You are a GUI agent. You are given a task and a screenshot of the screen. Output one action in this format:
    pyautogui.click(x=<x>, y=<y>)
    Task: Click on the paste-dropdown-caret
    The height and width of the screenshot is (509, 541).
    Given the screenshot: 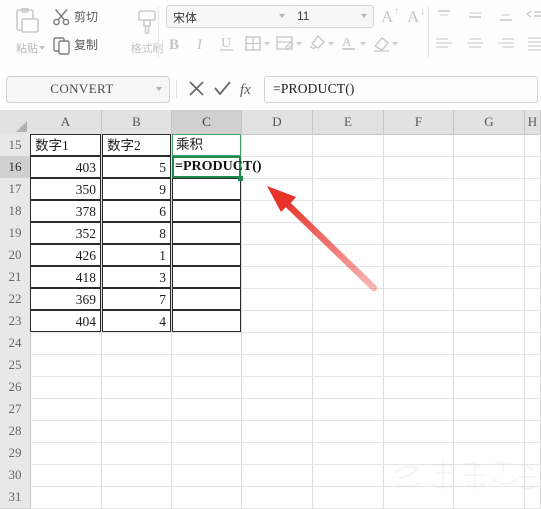 What is the action you would take?
    pyautogui.click(x=42, y=48)
    